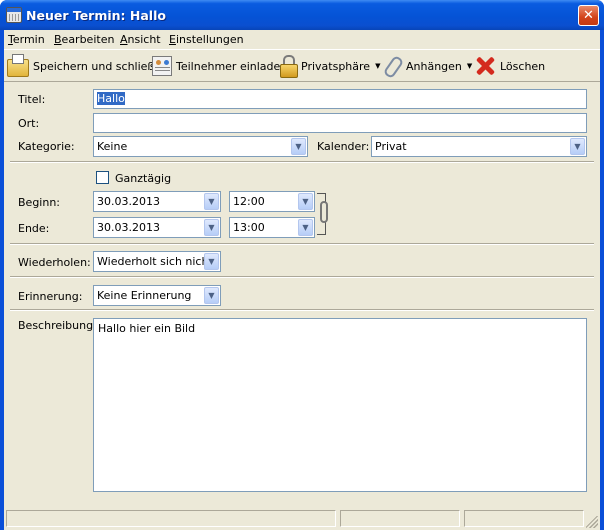  Describe the element at coordinates (479, 146) in the screenshot. I see `calendar-select: Privat ▼` at that location.